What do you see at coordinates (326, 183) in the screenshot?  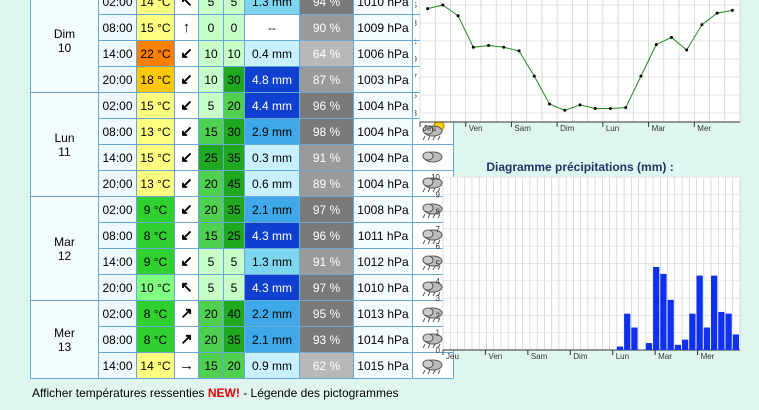 I see `humidity-cell: 89 %` at bounding box center [326, 183].